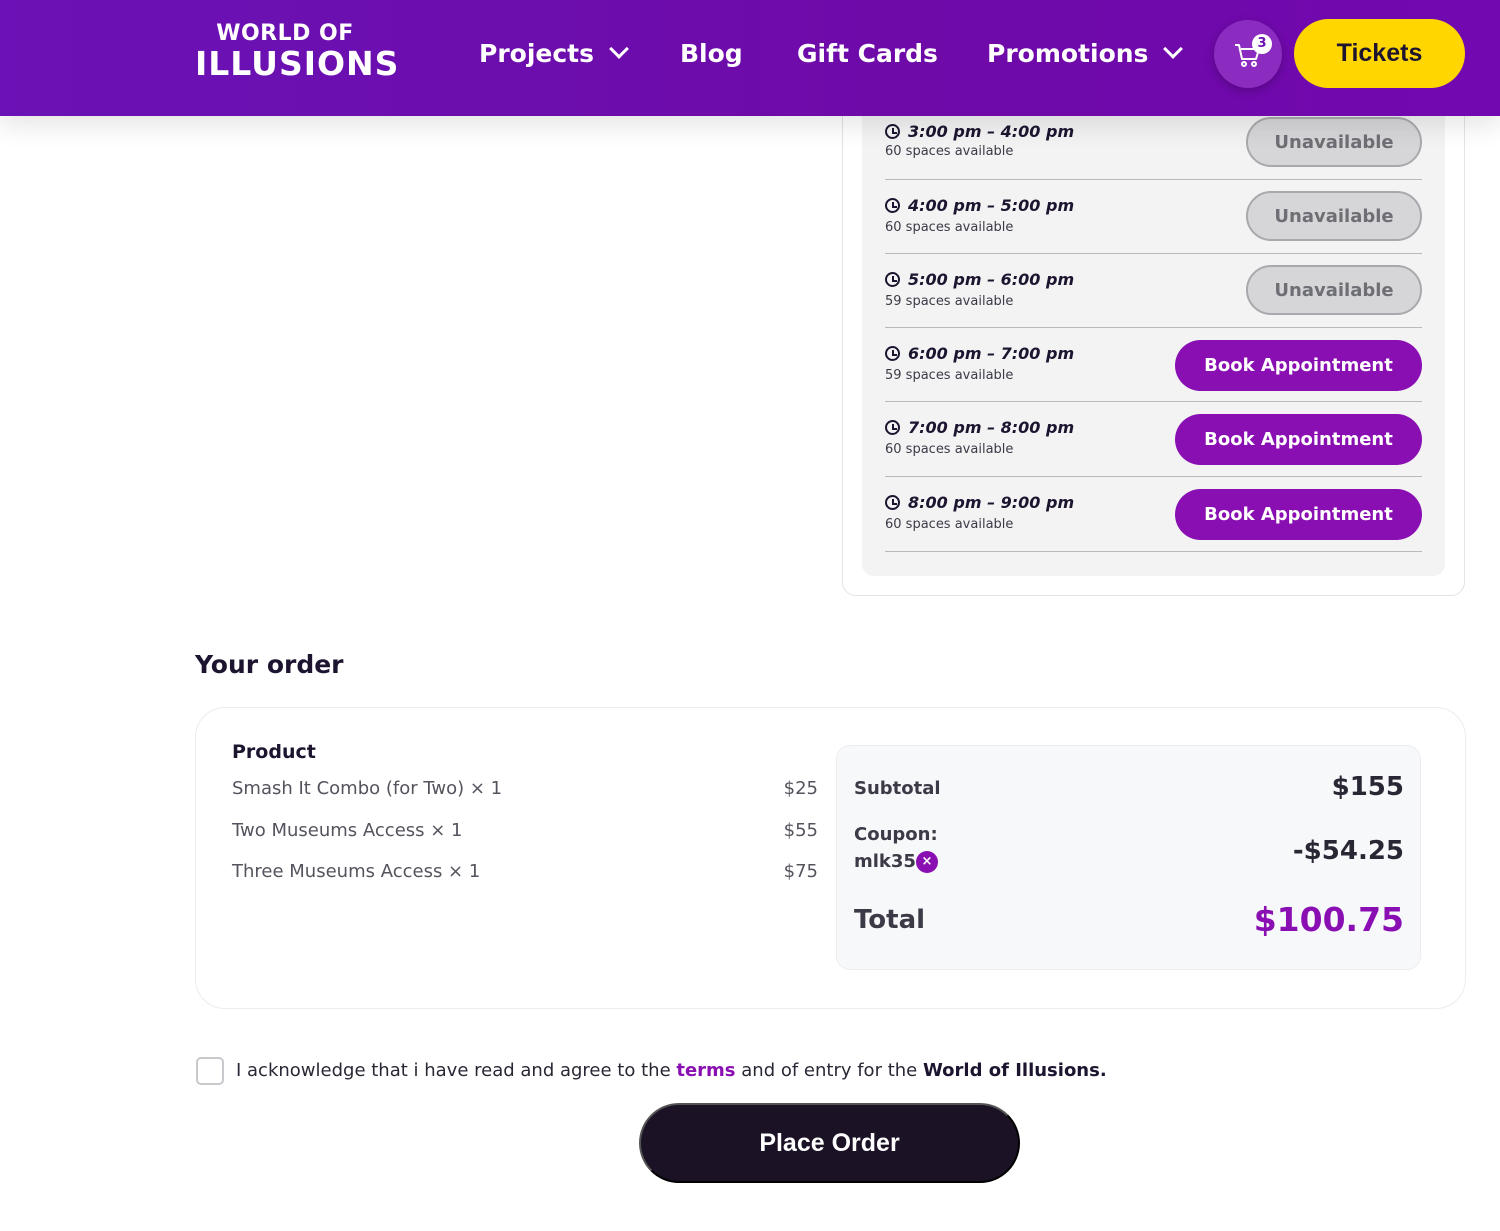 Image resolution: width=1500 pixels, height=1231 pixels. Describe the element at coordinates (705, 1070) in the screenshot. I see `terms-link: terms` at that location.